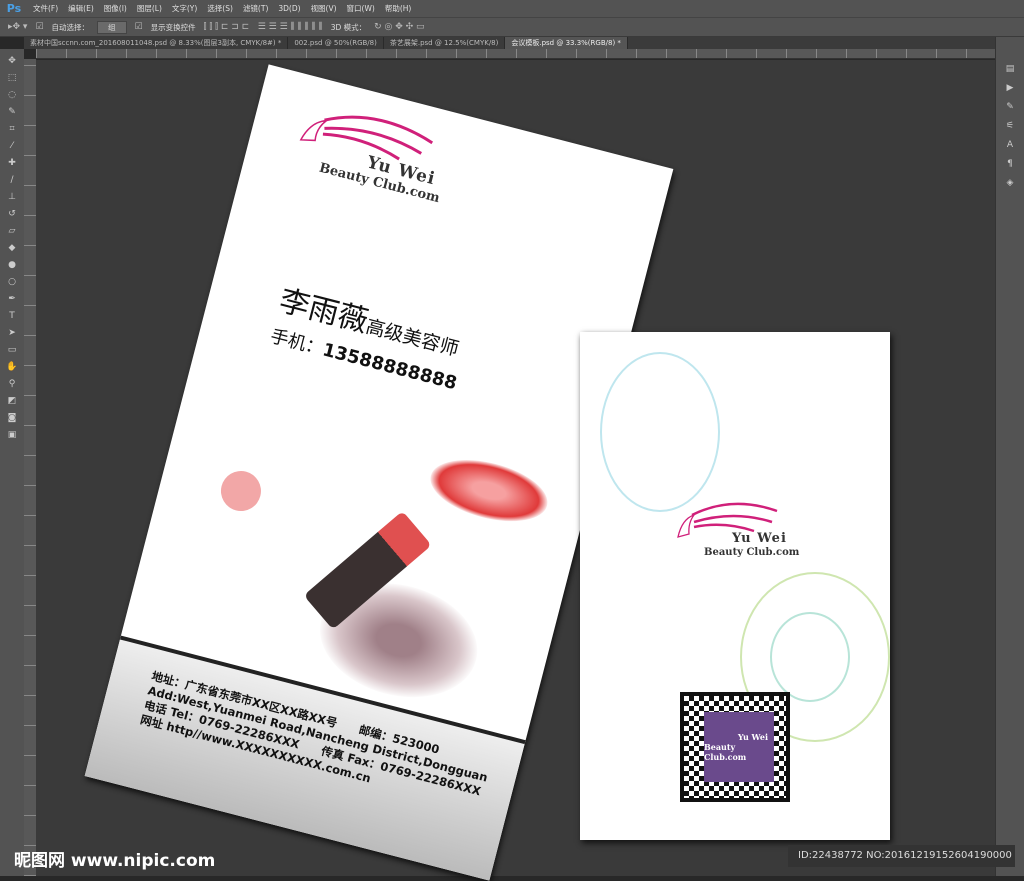 This screenshot has width=1024, height=881. I want to click on dodge-icon: ○, so click(12, 282).